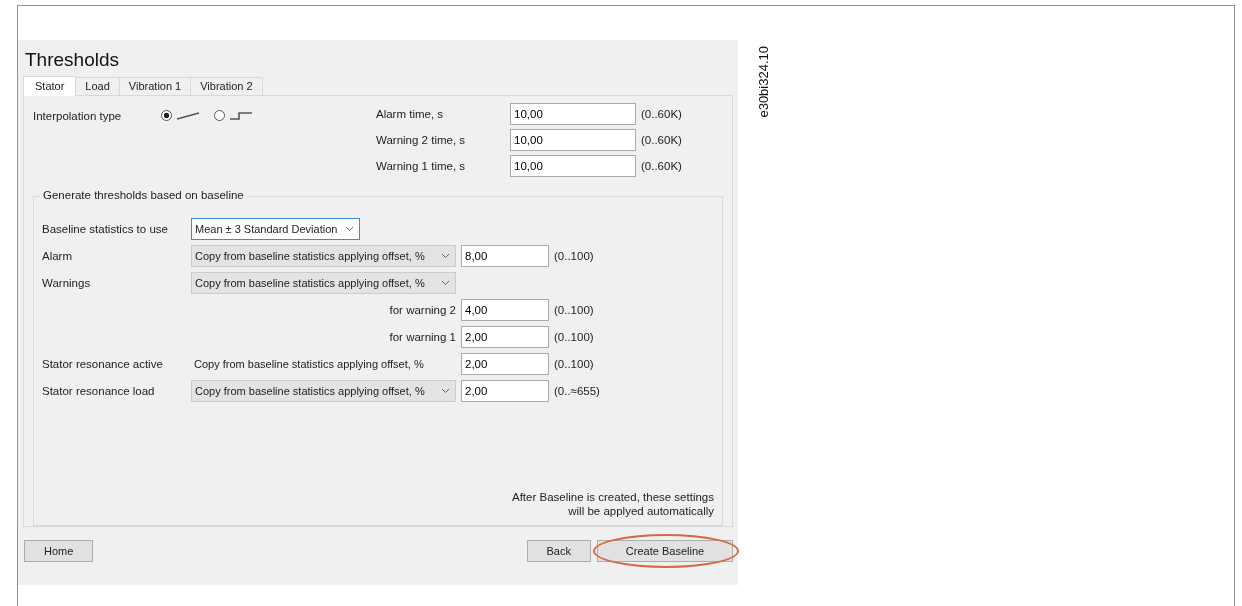  What do you see at coordinates (421, 166) in the screenshot?
I see `field-label: Warning 1 time, s` at bounding box center [421, 166].